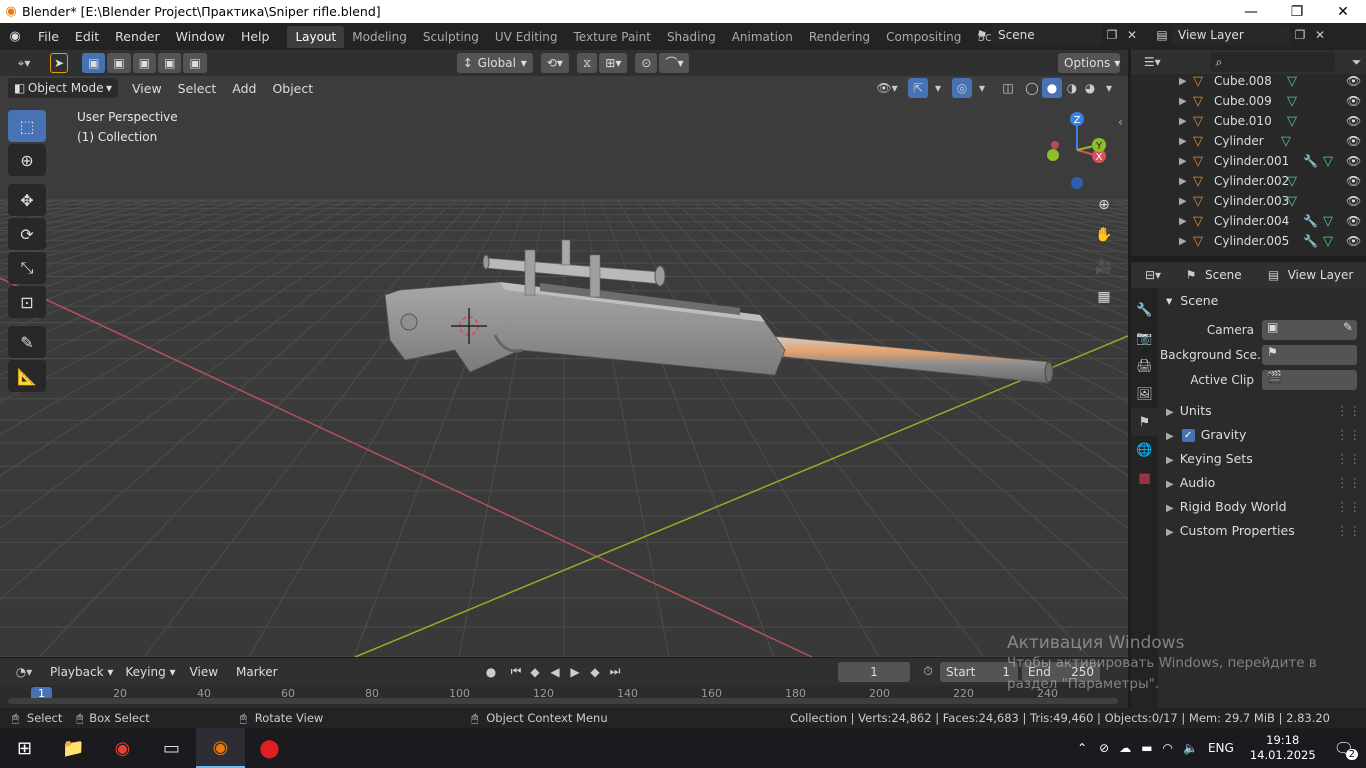  Describe the element at coordinates (1248, 101) in the screenshot. I see `outliner-row: ▶ ▽ Cube.009 ▽ 👁` at that location.